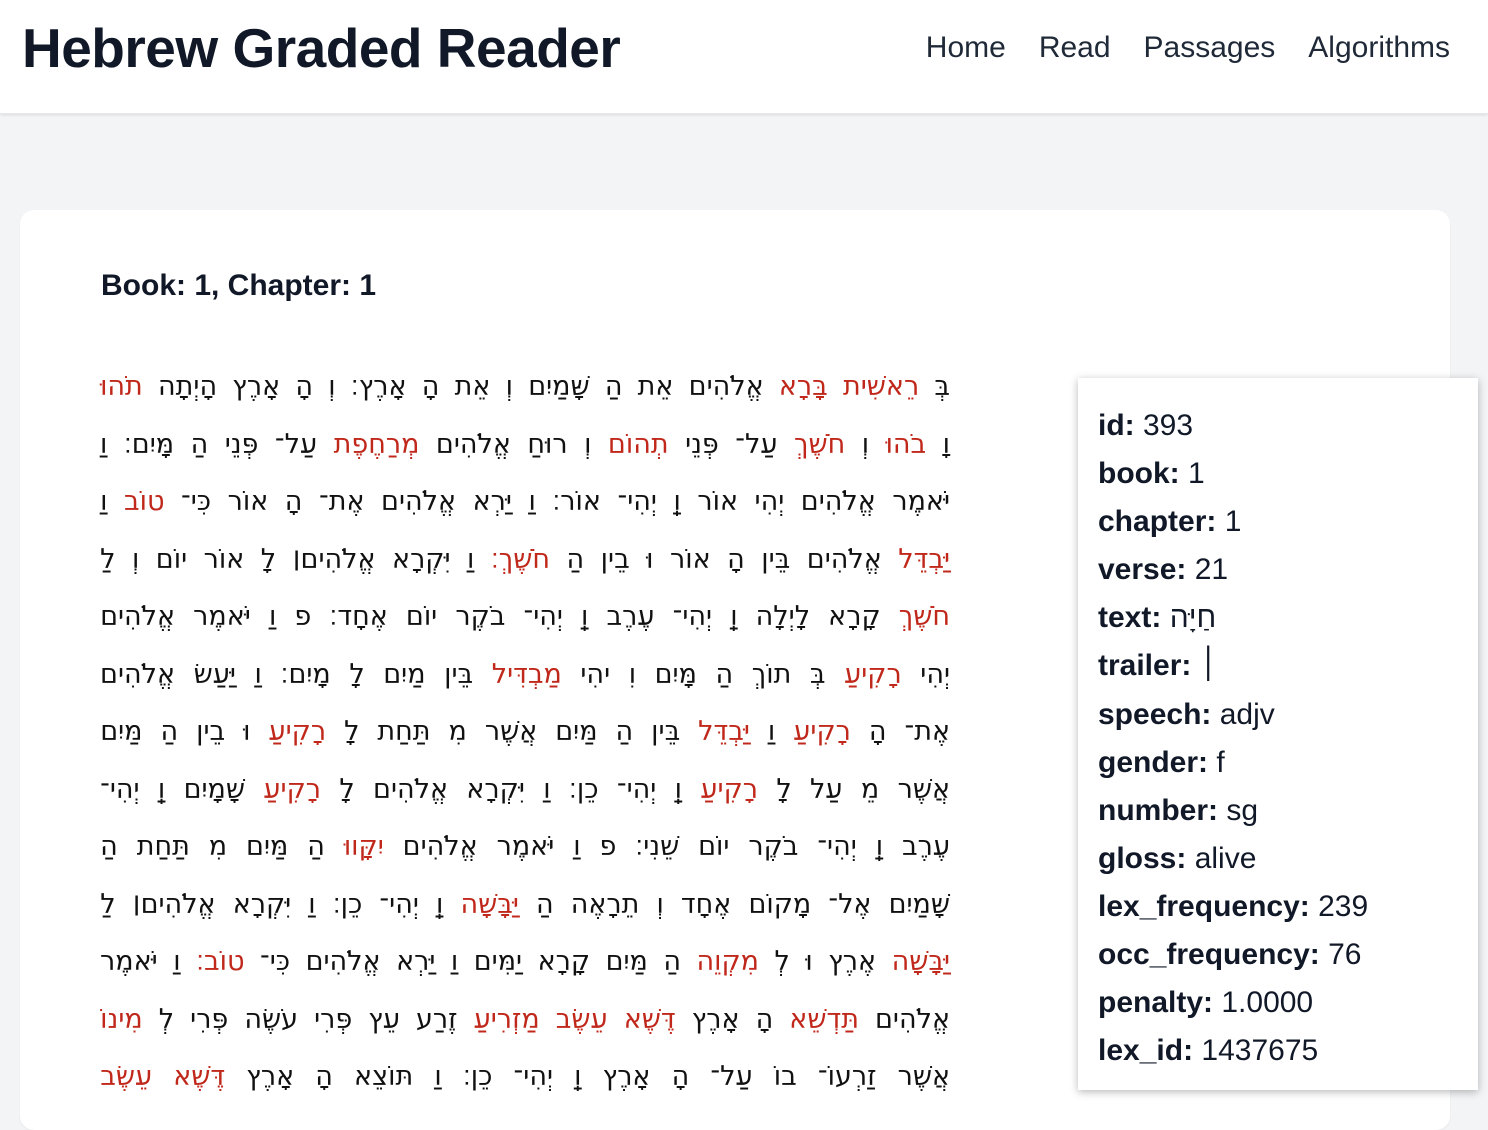 Image resolution: width=1488 pixels, height=1130 pixels. Describe the element at coordinates (305, 675) in the screenshot. I see `word: מָיִם׃` at that location.